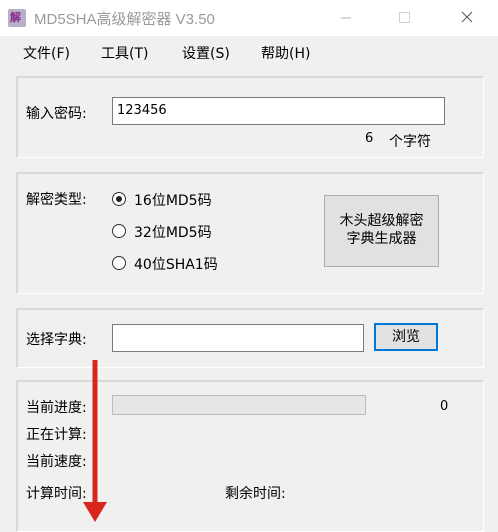 This screenshot has height=532, width=498. I want to click on remaining-time-label: 剩余时间:, so click(255, 494).